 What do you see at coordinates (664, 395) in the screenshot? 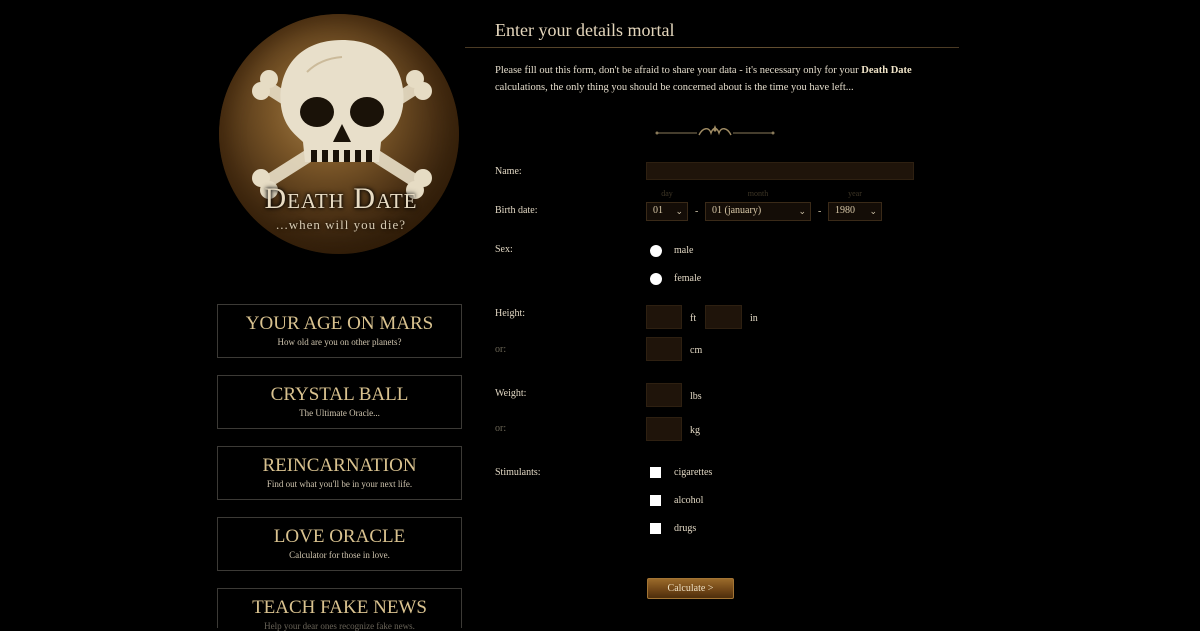
I see `weight-lbs-input` at bounding box center [664, 395].